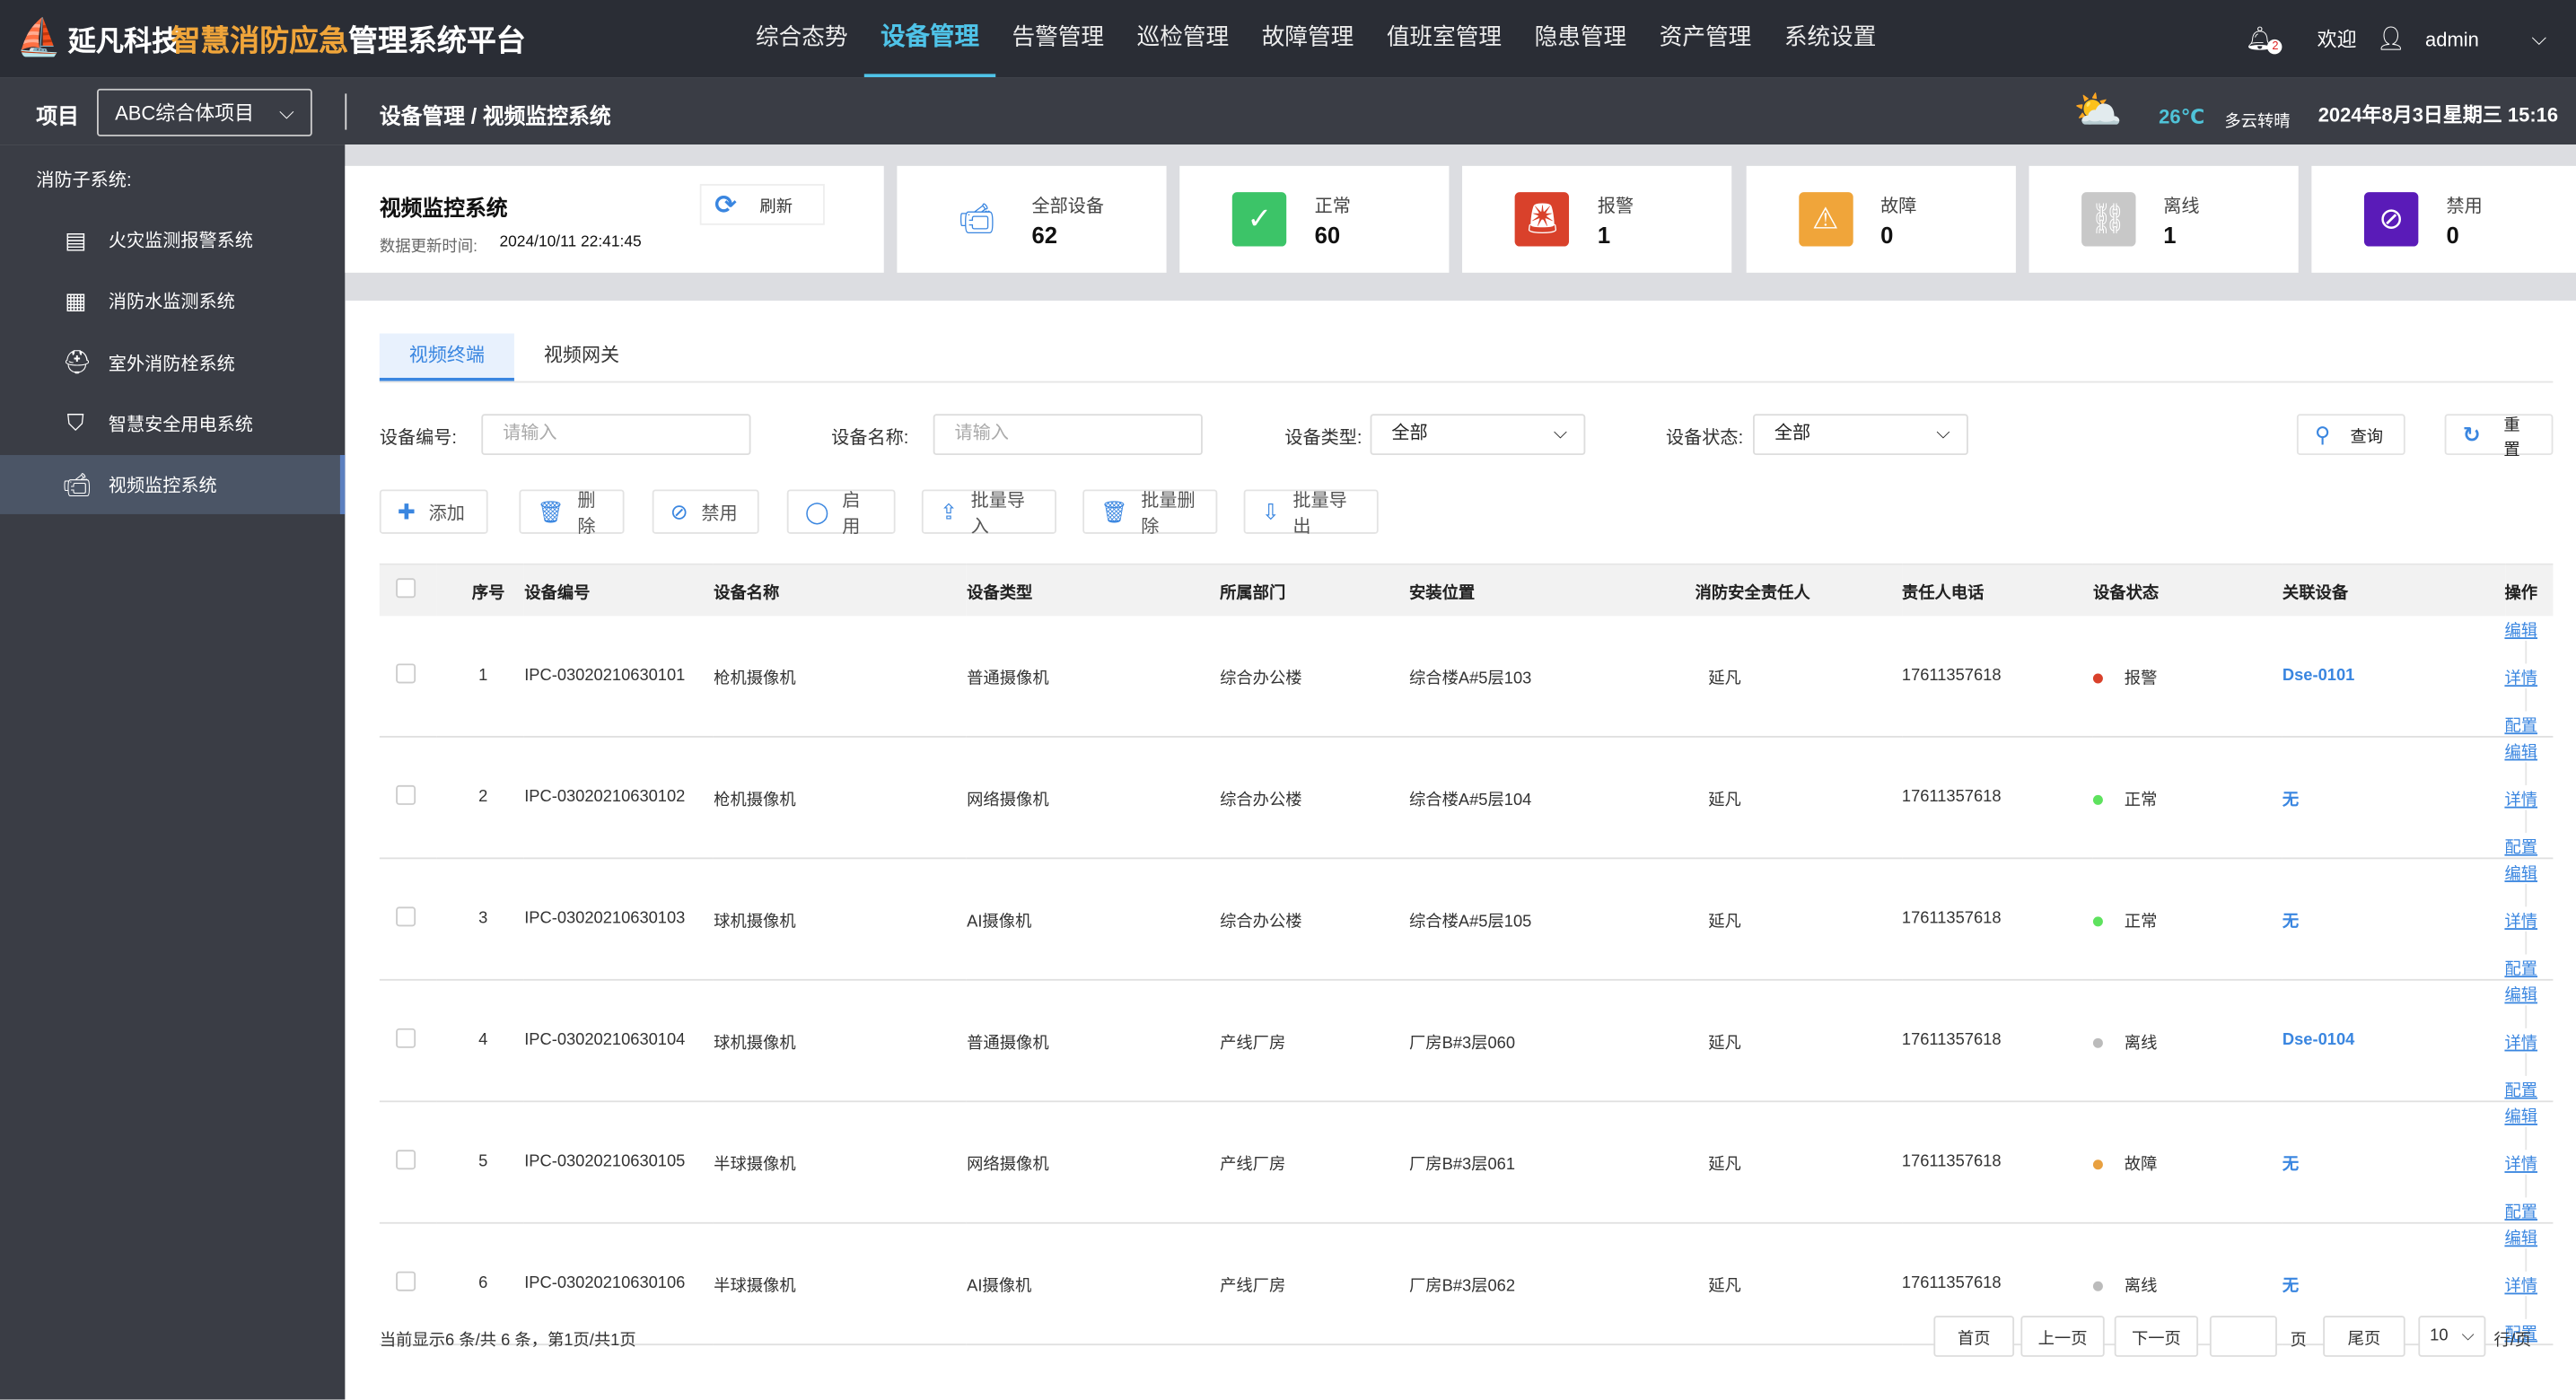 The width and height of the screenshot is (2576, 1400). I want to click on tab: 视频终端, so click(446, 357).